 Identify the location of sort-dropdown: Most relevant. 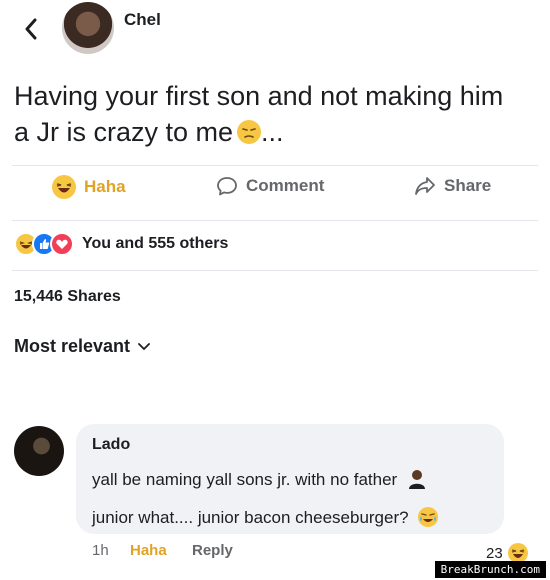
(82, 346).